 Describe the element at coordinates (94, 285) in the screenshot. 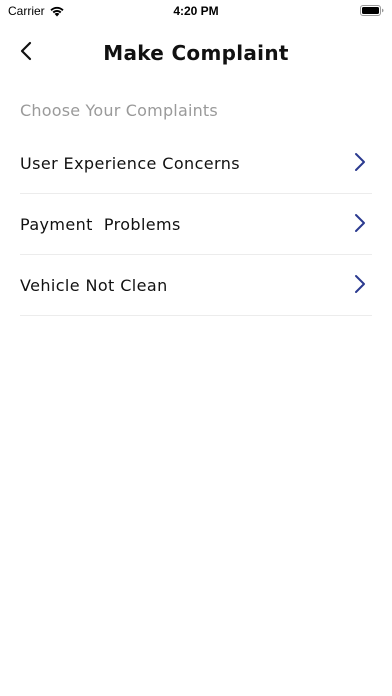

I see `complaint-item-label: Vehicle Not Clean` at that location.